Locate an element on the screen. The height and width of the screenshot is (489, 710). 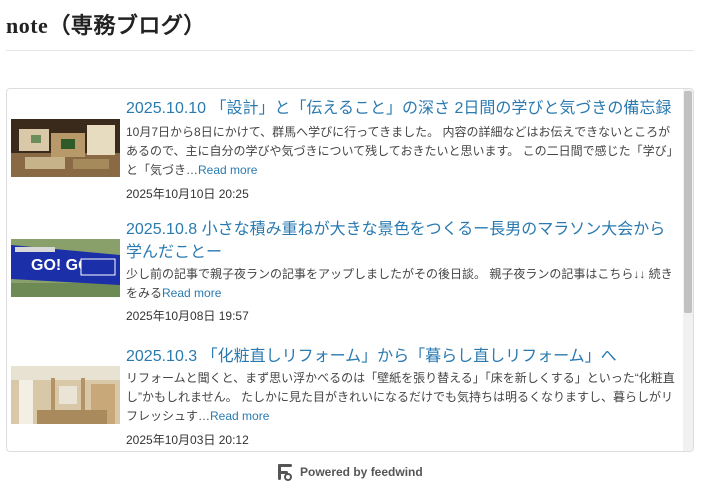
renovation-interior-photo is located at coordinates (65, 395).